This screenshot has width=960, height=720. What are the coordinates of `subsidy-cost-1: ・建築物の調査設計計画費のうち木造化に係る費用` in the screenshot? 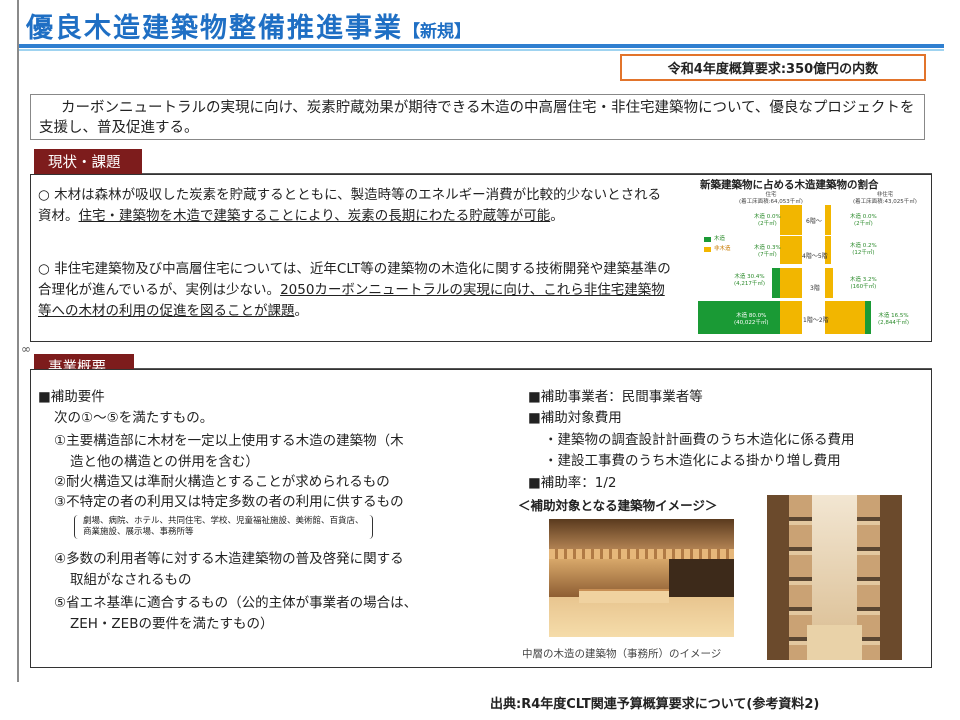 It's located at (699, 440).